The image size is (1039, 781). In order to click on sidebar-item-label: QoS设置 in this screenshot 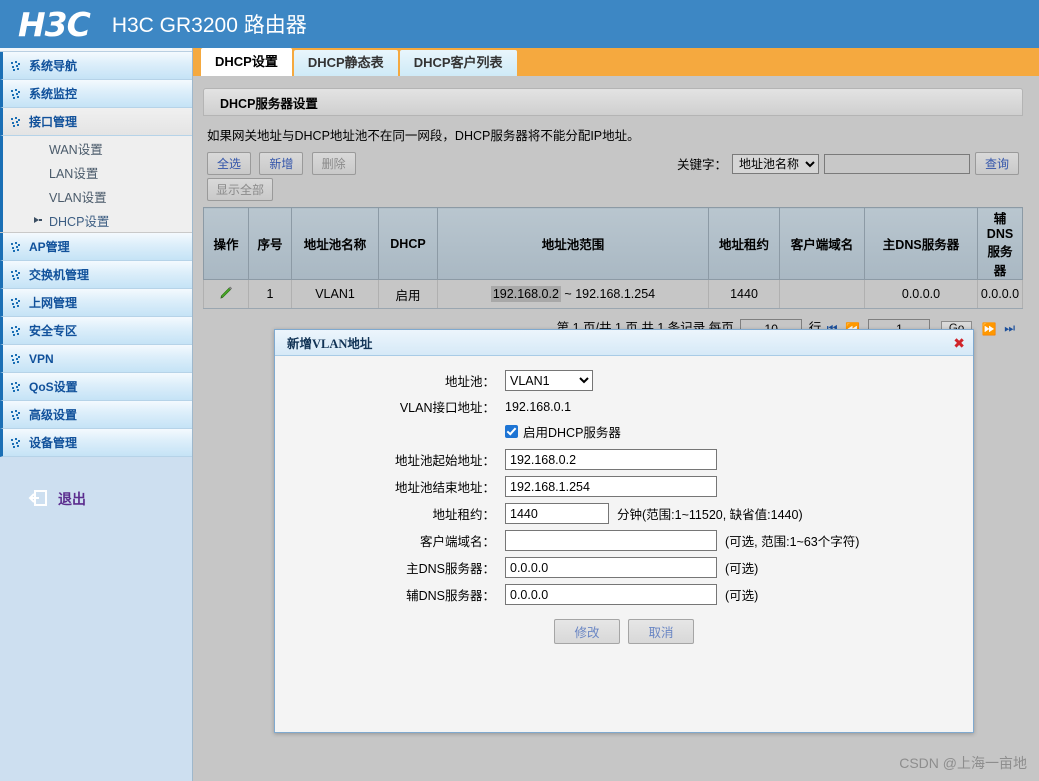, I will do `click(53, 387)`.